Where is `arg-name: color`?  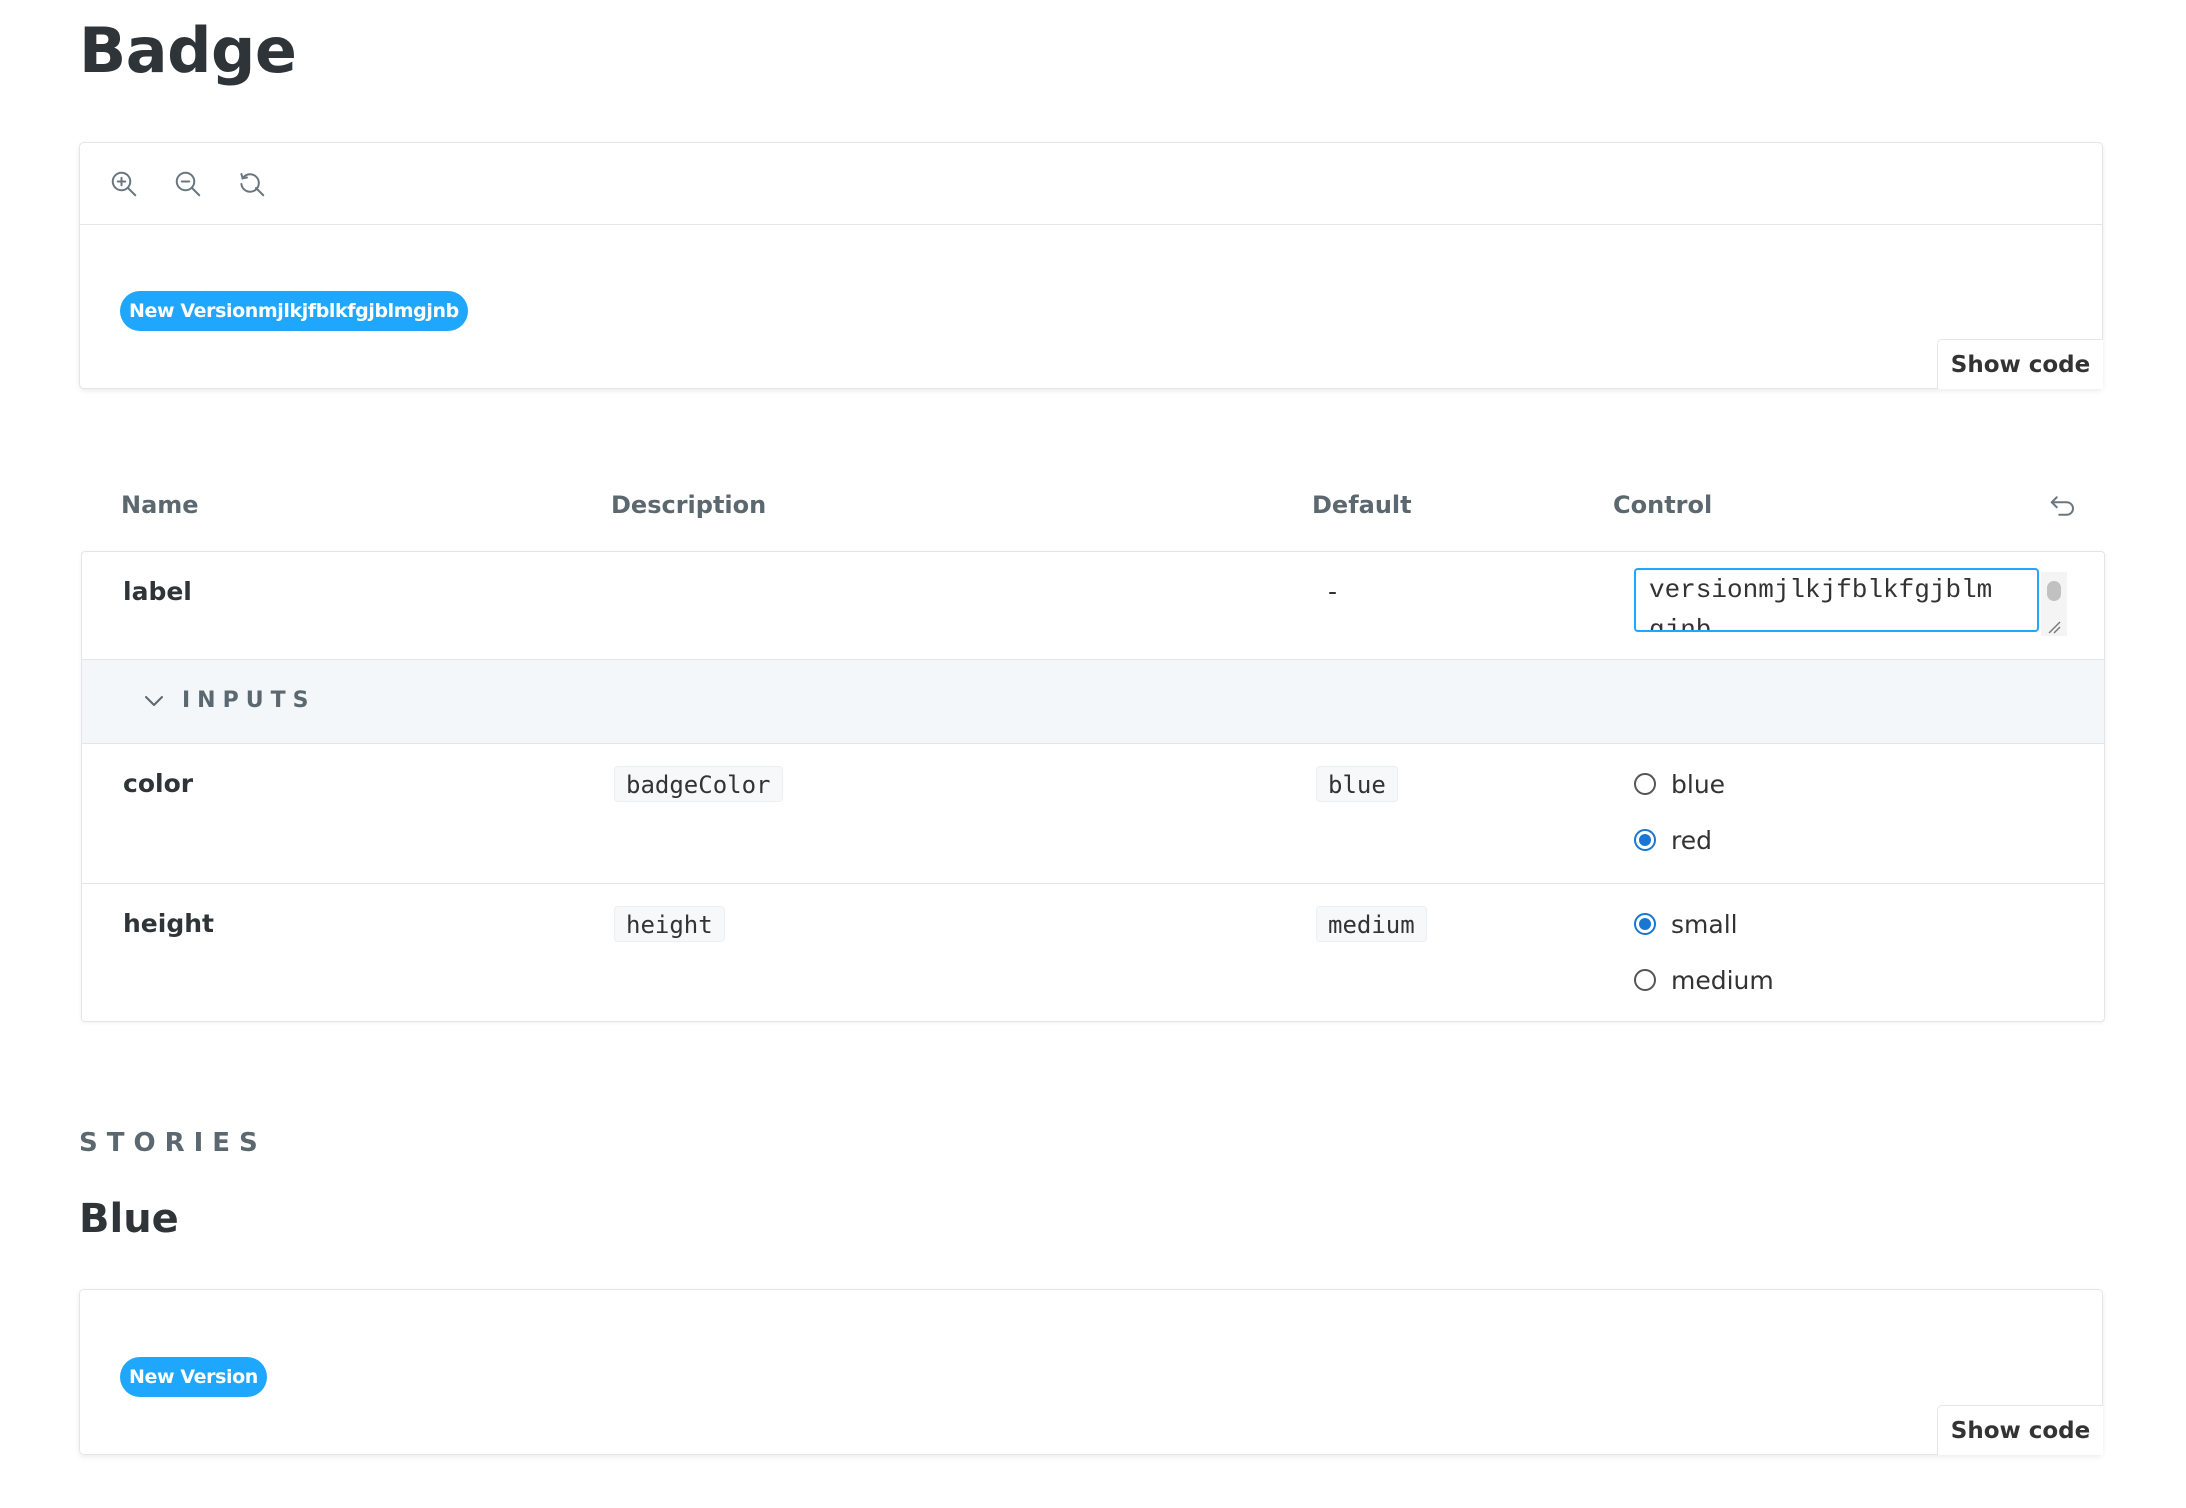 arg-name: color is located at coordinates (158, 783).